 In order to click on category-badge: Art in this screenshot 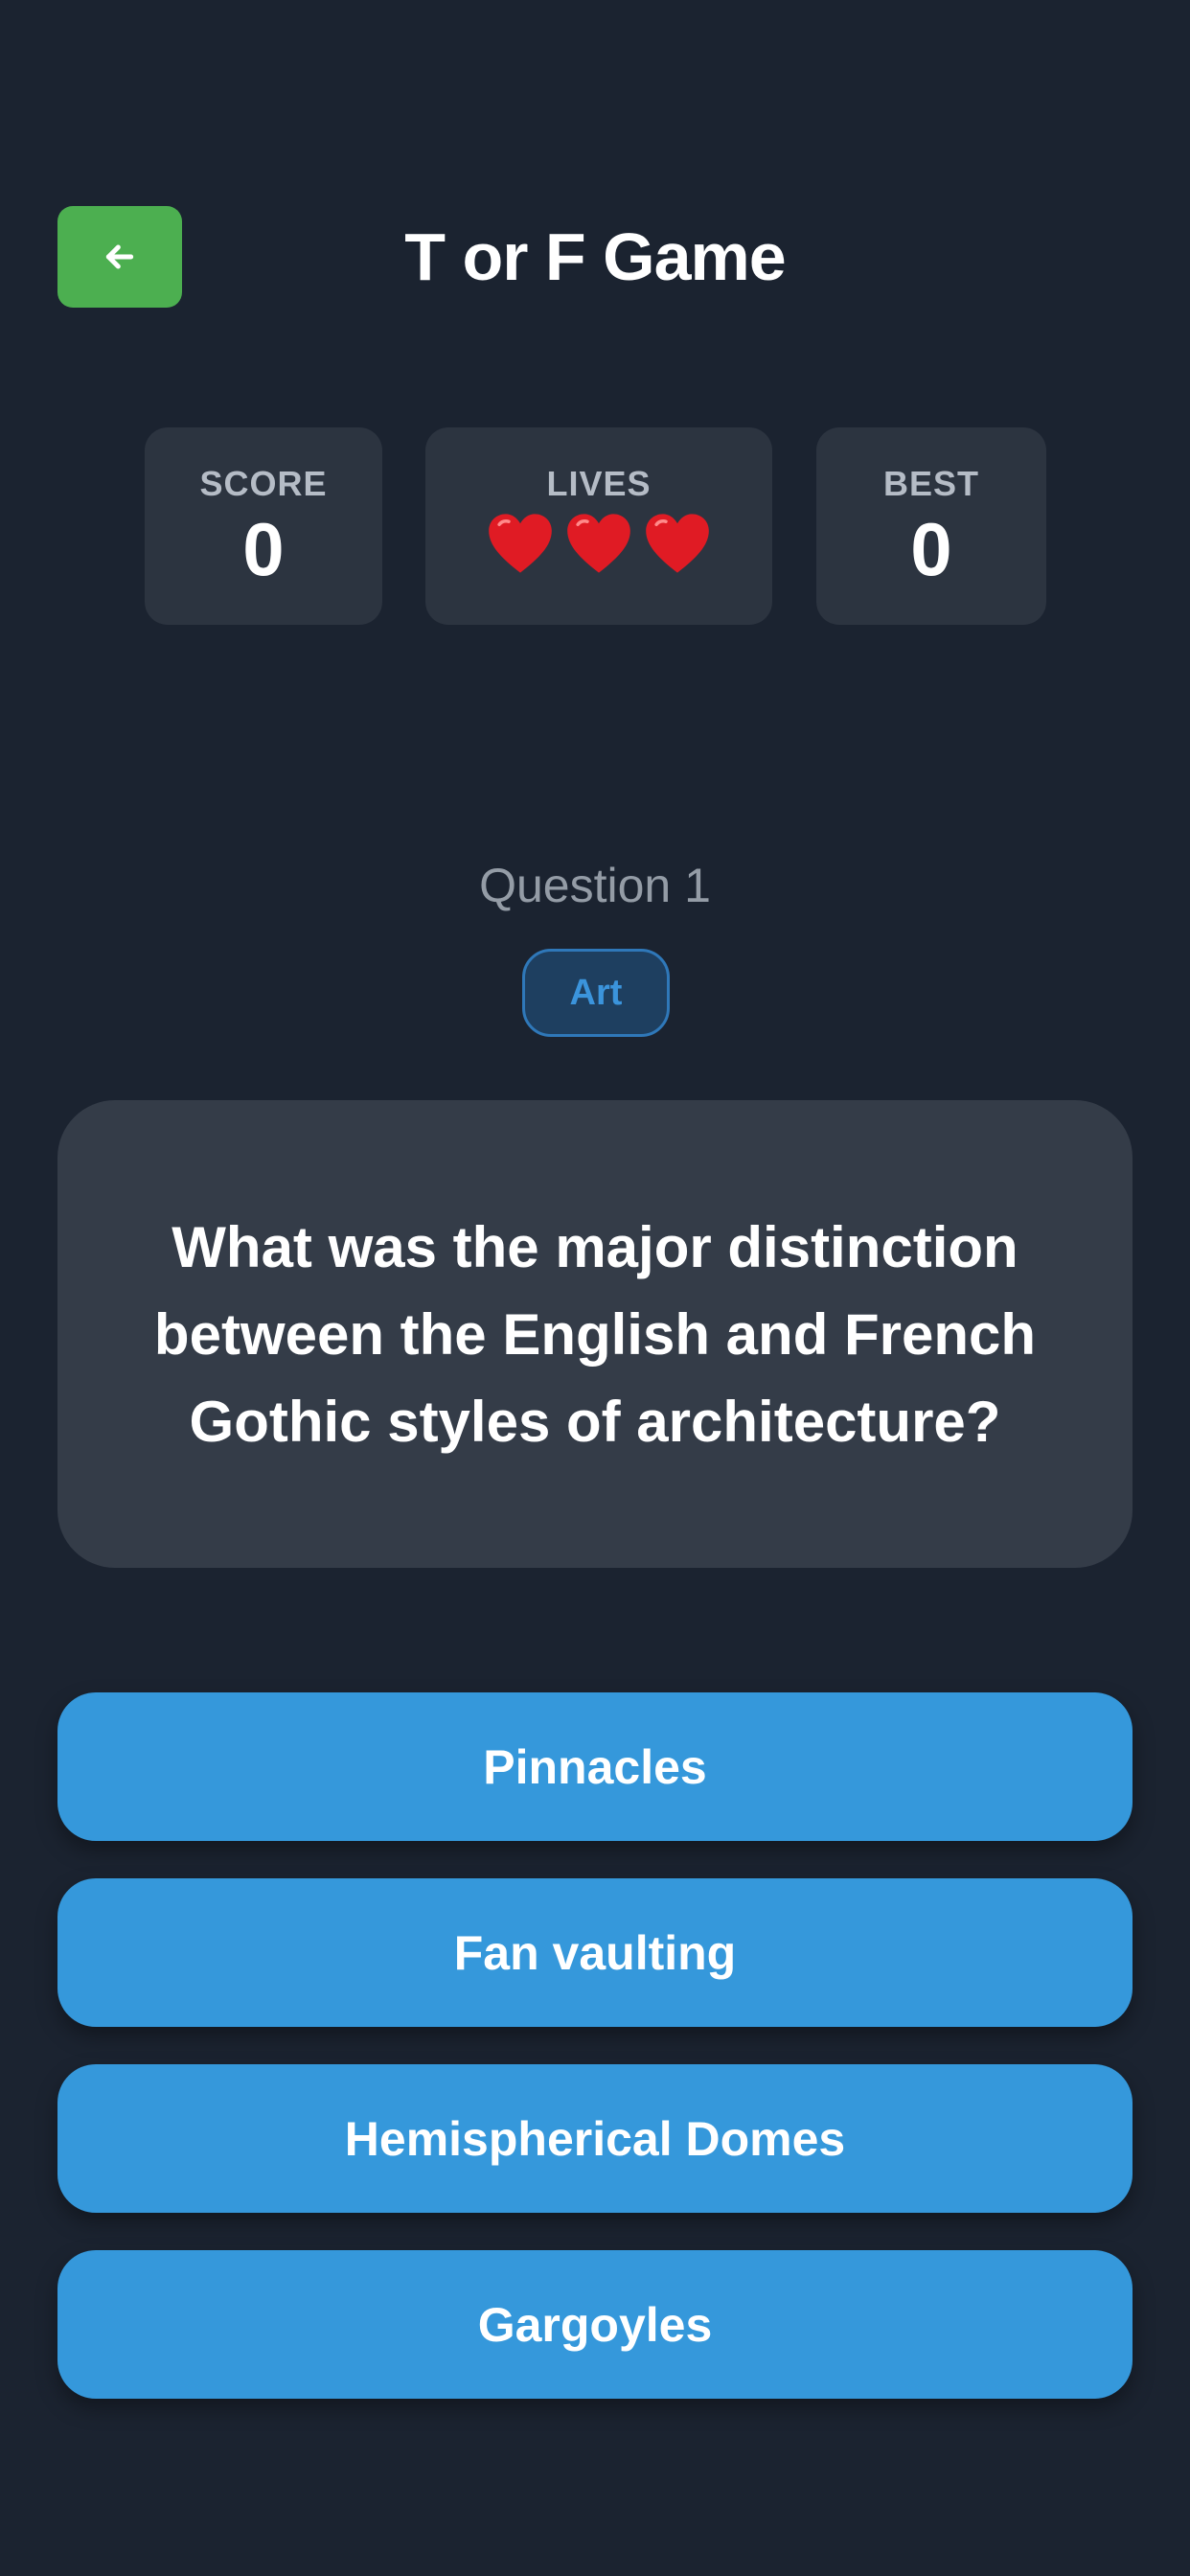, I will do `click(596, 993)`.